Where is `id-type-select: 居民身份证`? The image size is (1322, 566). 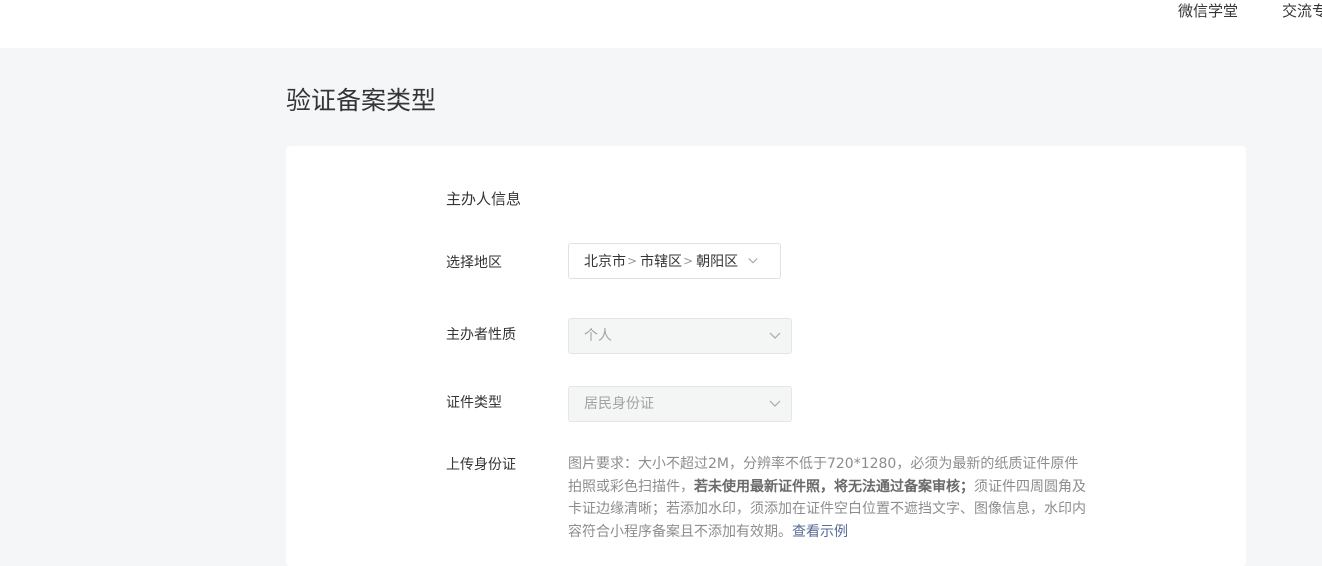 id-type-select: 居民身份证 is located at coordinates (680, 404).